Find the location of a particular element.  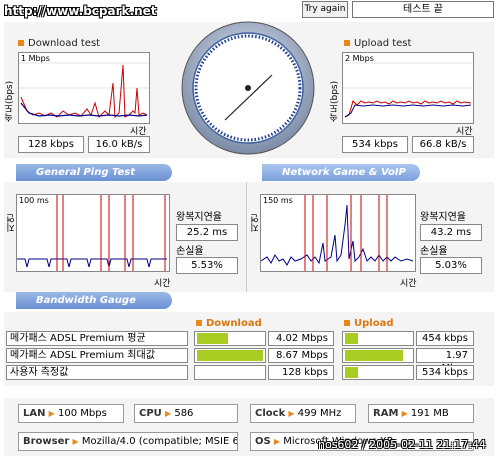

speedometer: MBPS is located at coordinates (248, 88).